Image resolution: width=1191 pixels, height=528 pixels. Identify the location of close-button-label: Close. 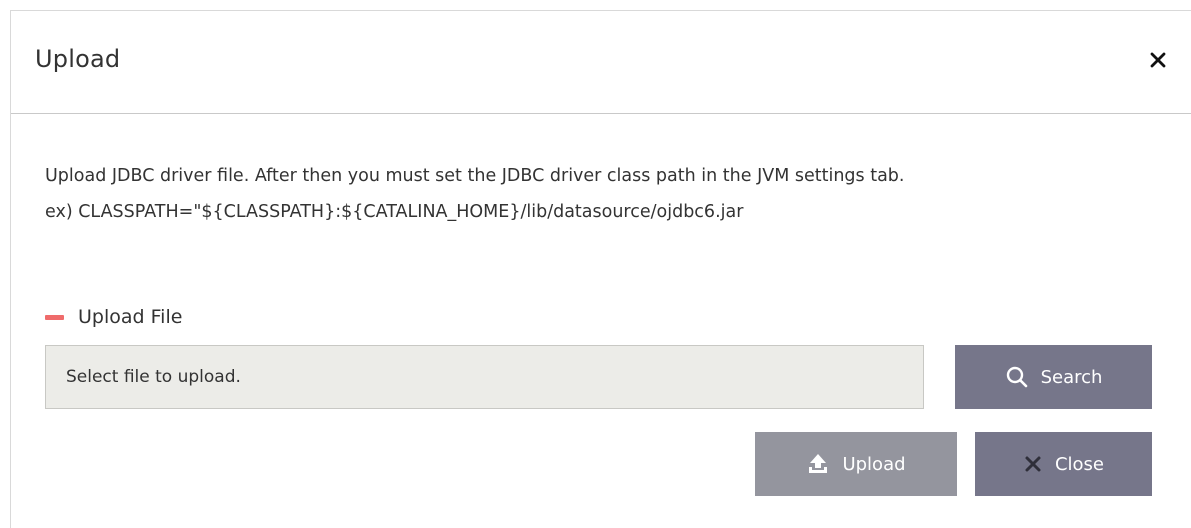
(1079, 464).